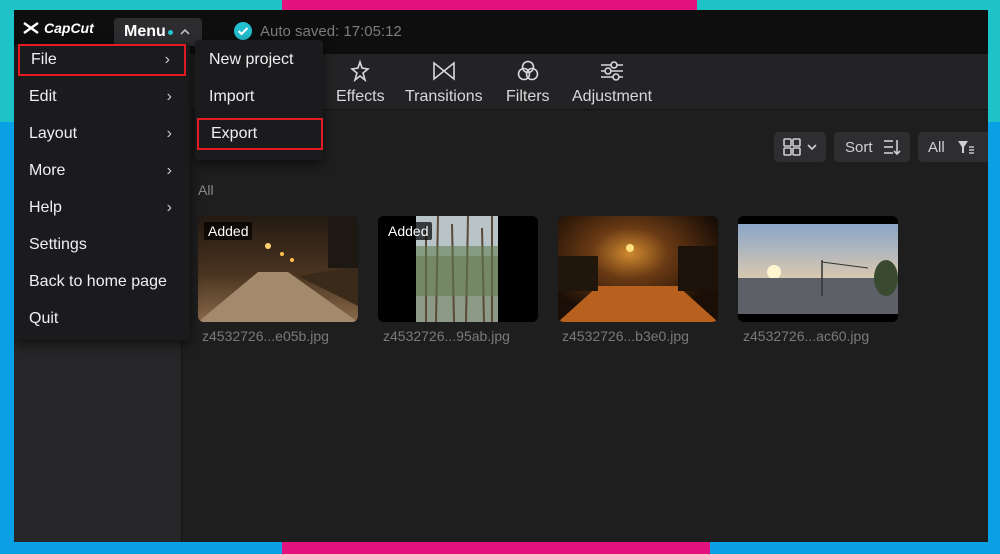 The image size is (1000, 554). Describe the element at coordinates (612, 71) in the screenshot. I see `sliders-icon` at that location.